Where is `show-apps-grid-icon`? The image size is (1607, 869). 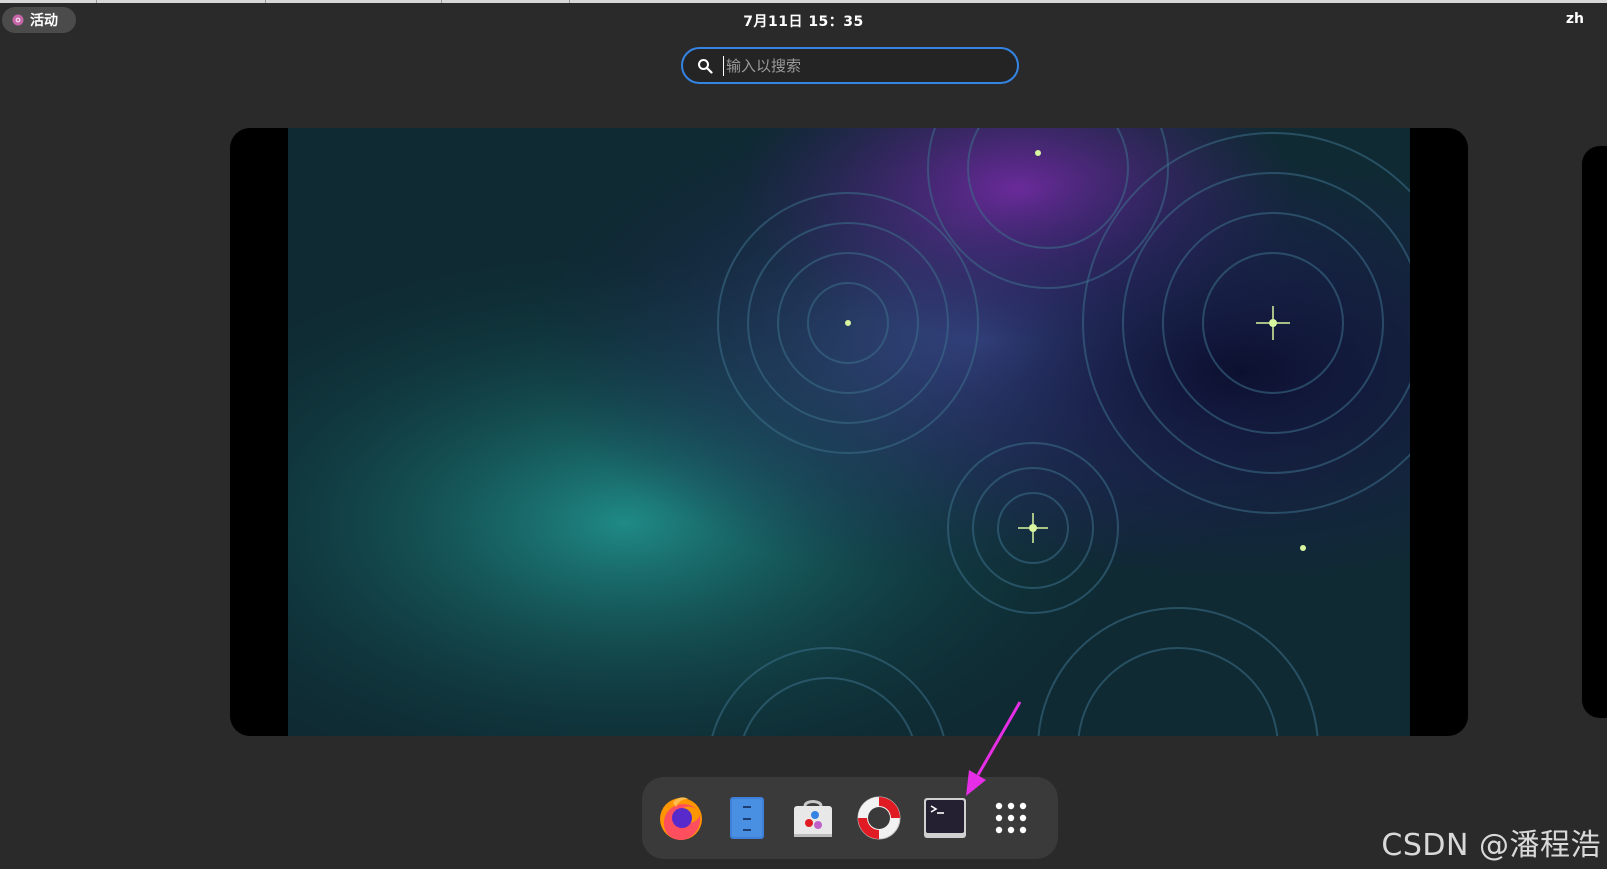
show-apps-grid-icon is located at coordinates (1011, 818).